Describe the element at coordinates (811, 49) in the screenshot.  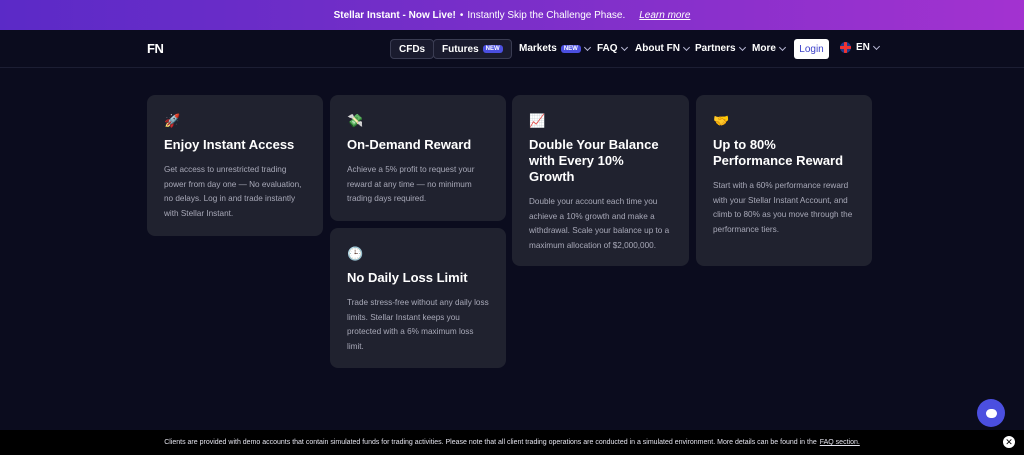
I see `login-button: Login` at that location.